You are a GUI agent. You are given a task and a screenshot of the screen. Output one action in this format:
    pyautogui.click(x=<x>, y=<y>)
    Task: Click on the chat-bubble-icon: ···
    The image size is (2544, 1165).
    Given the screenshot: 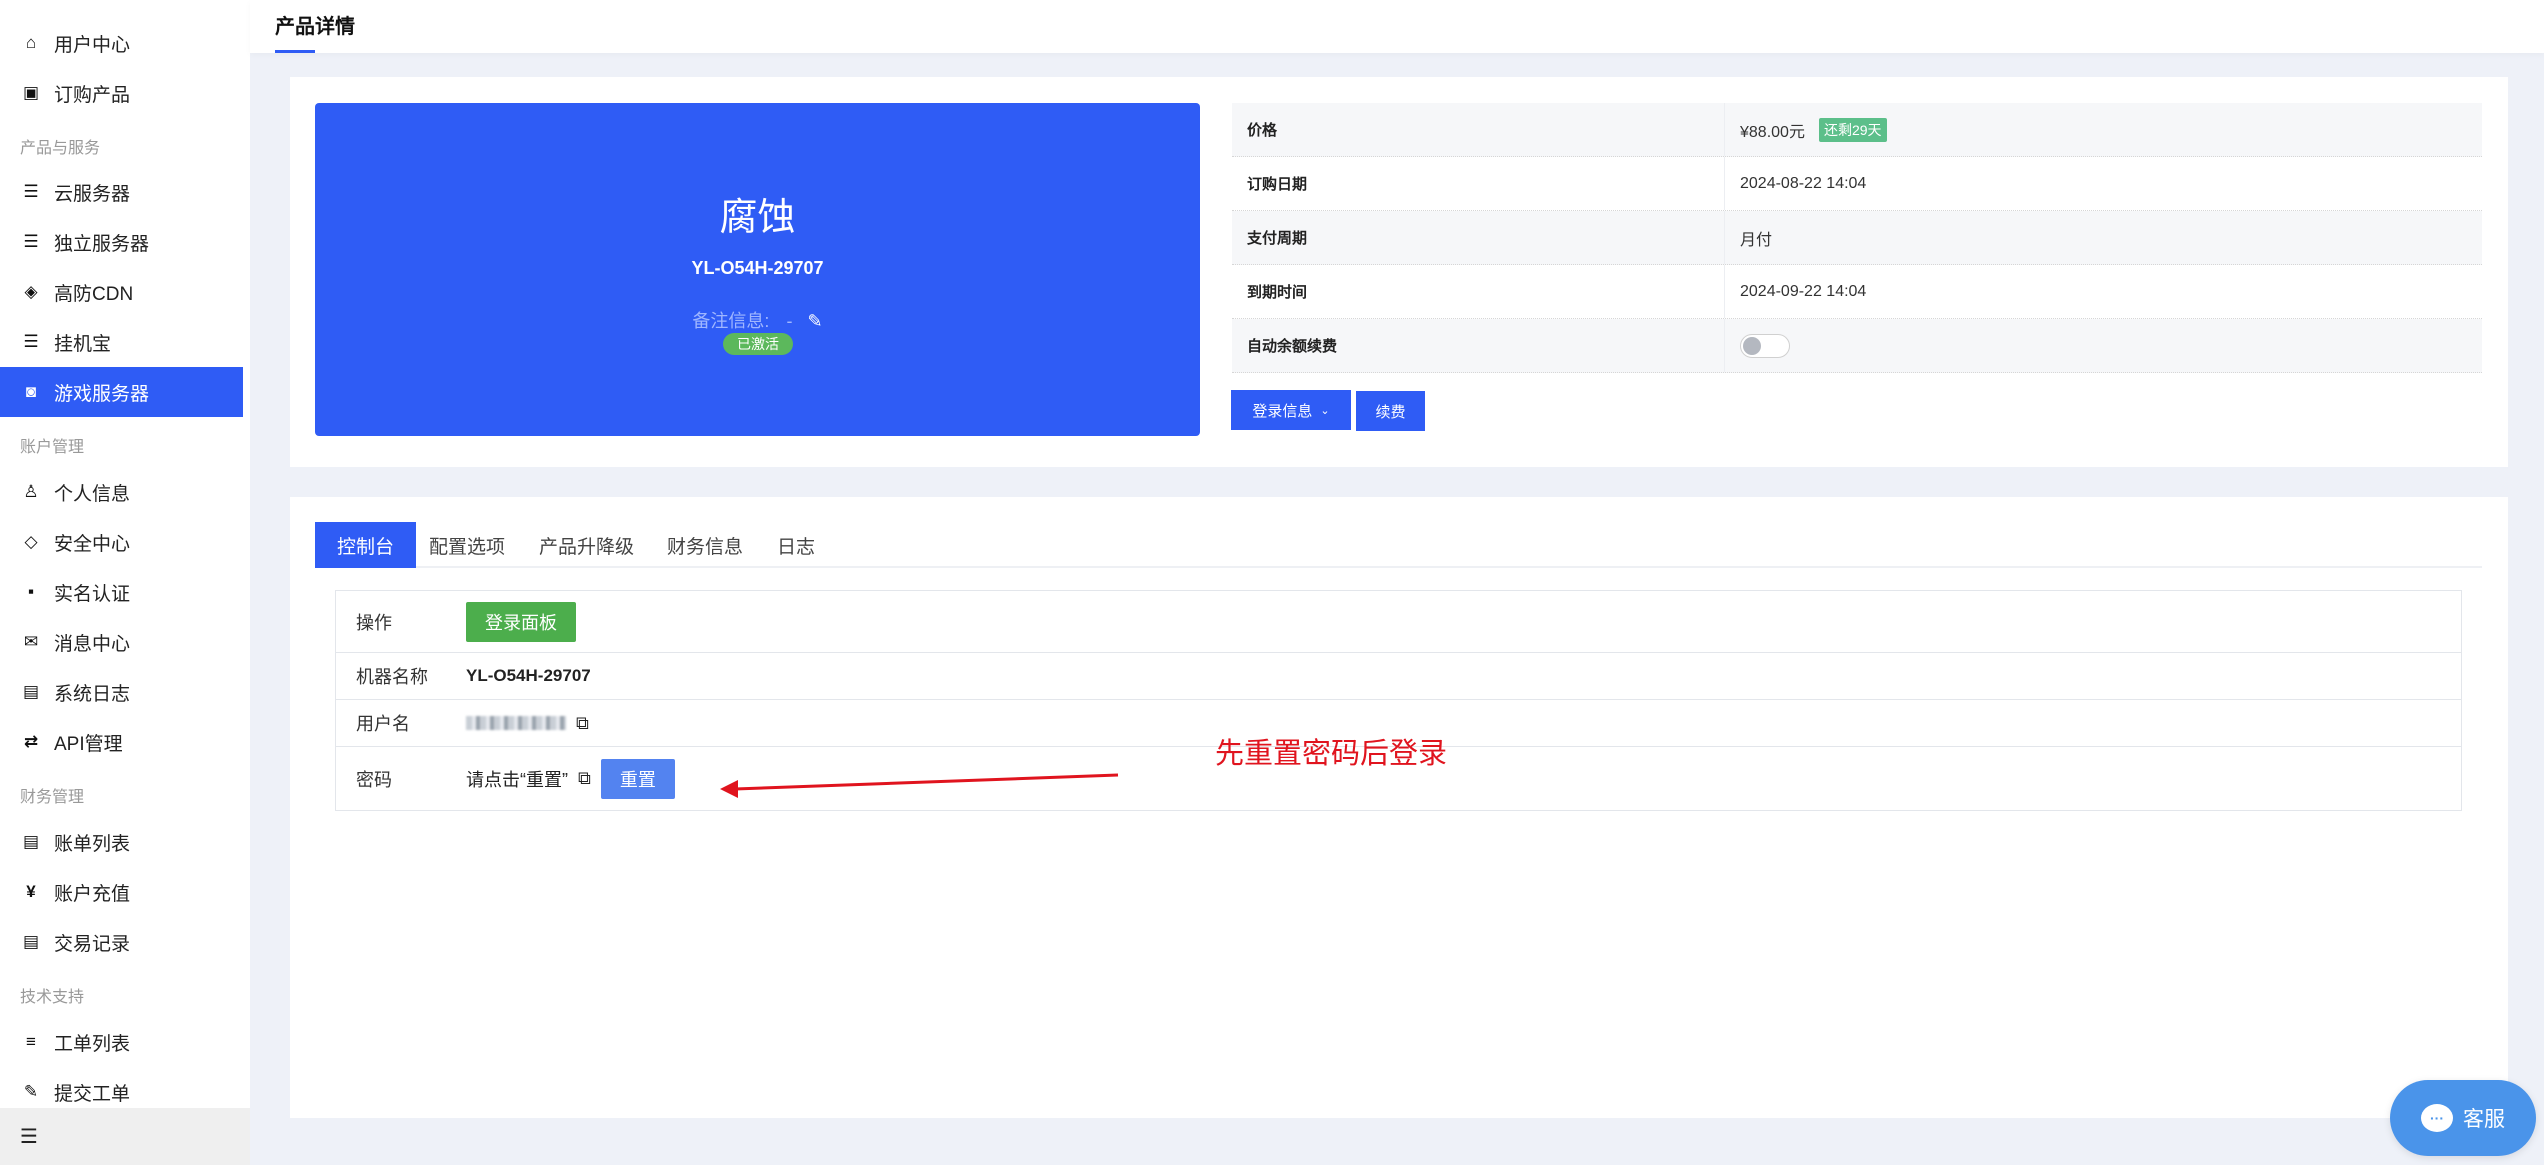 What is the action you would take?
    pyautogui.click(x=2437, y=1118)
    